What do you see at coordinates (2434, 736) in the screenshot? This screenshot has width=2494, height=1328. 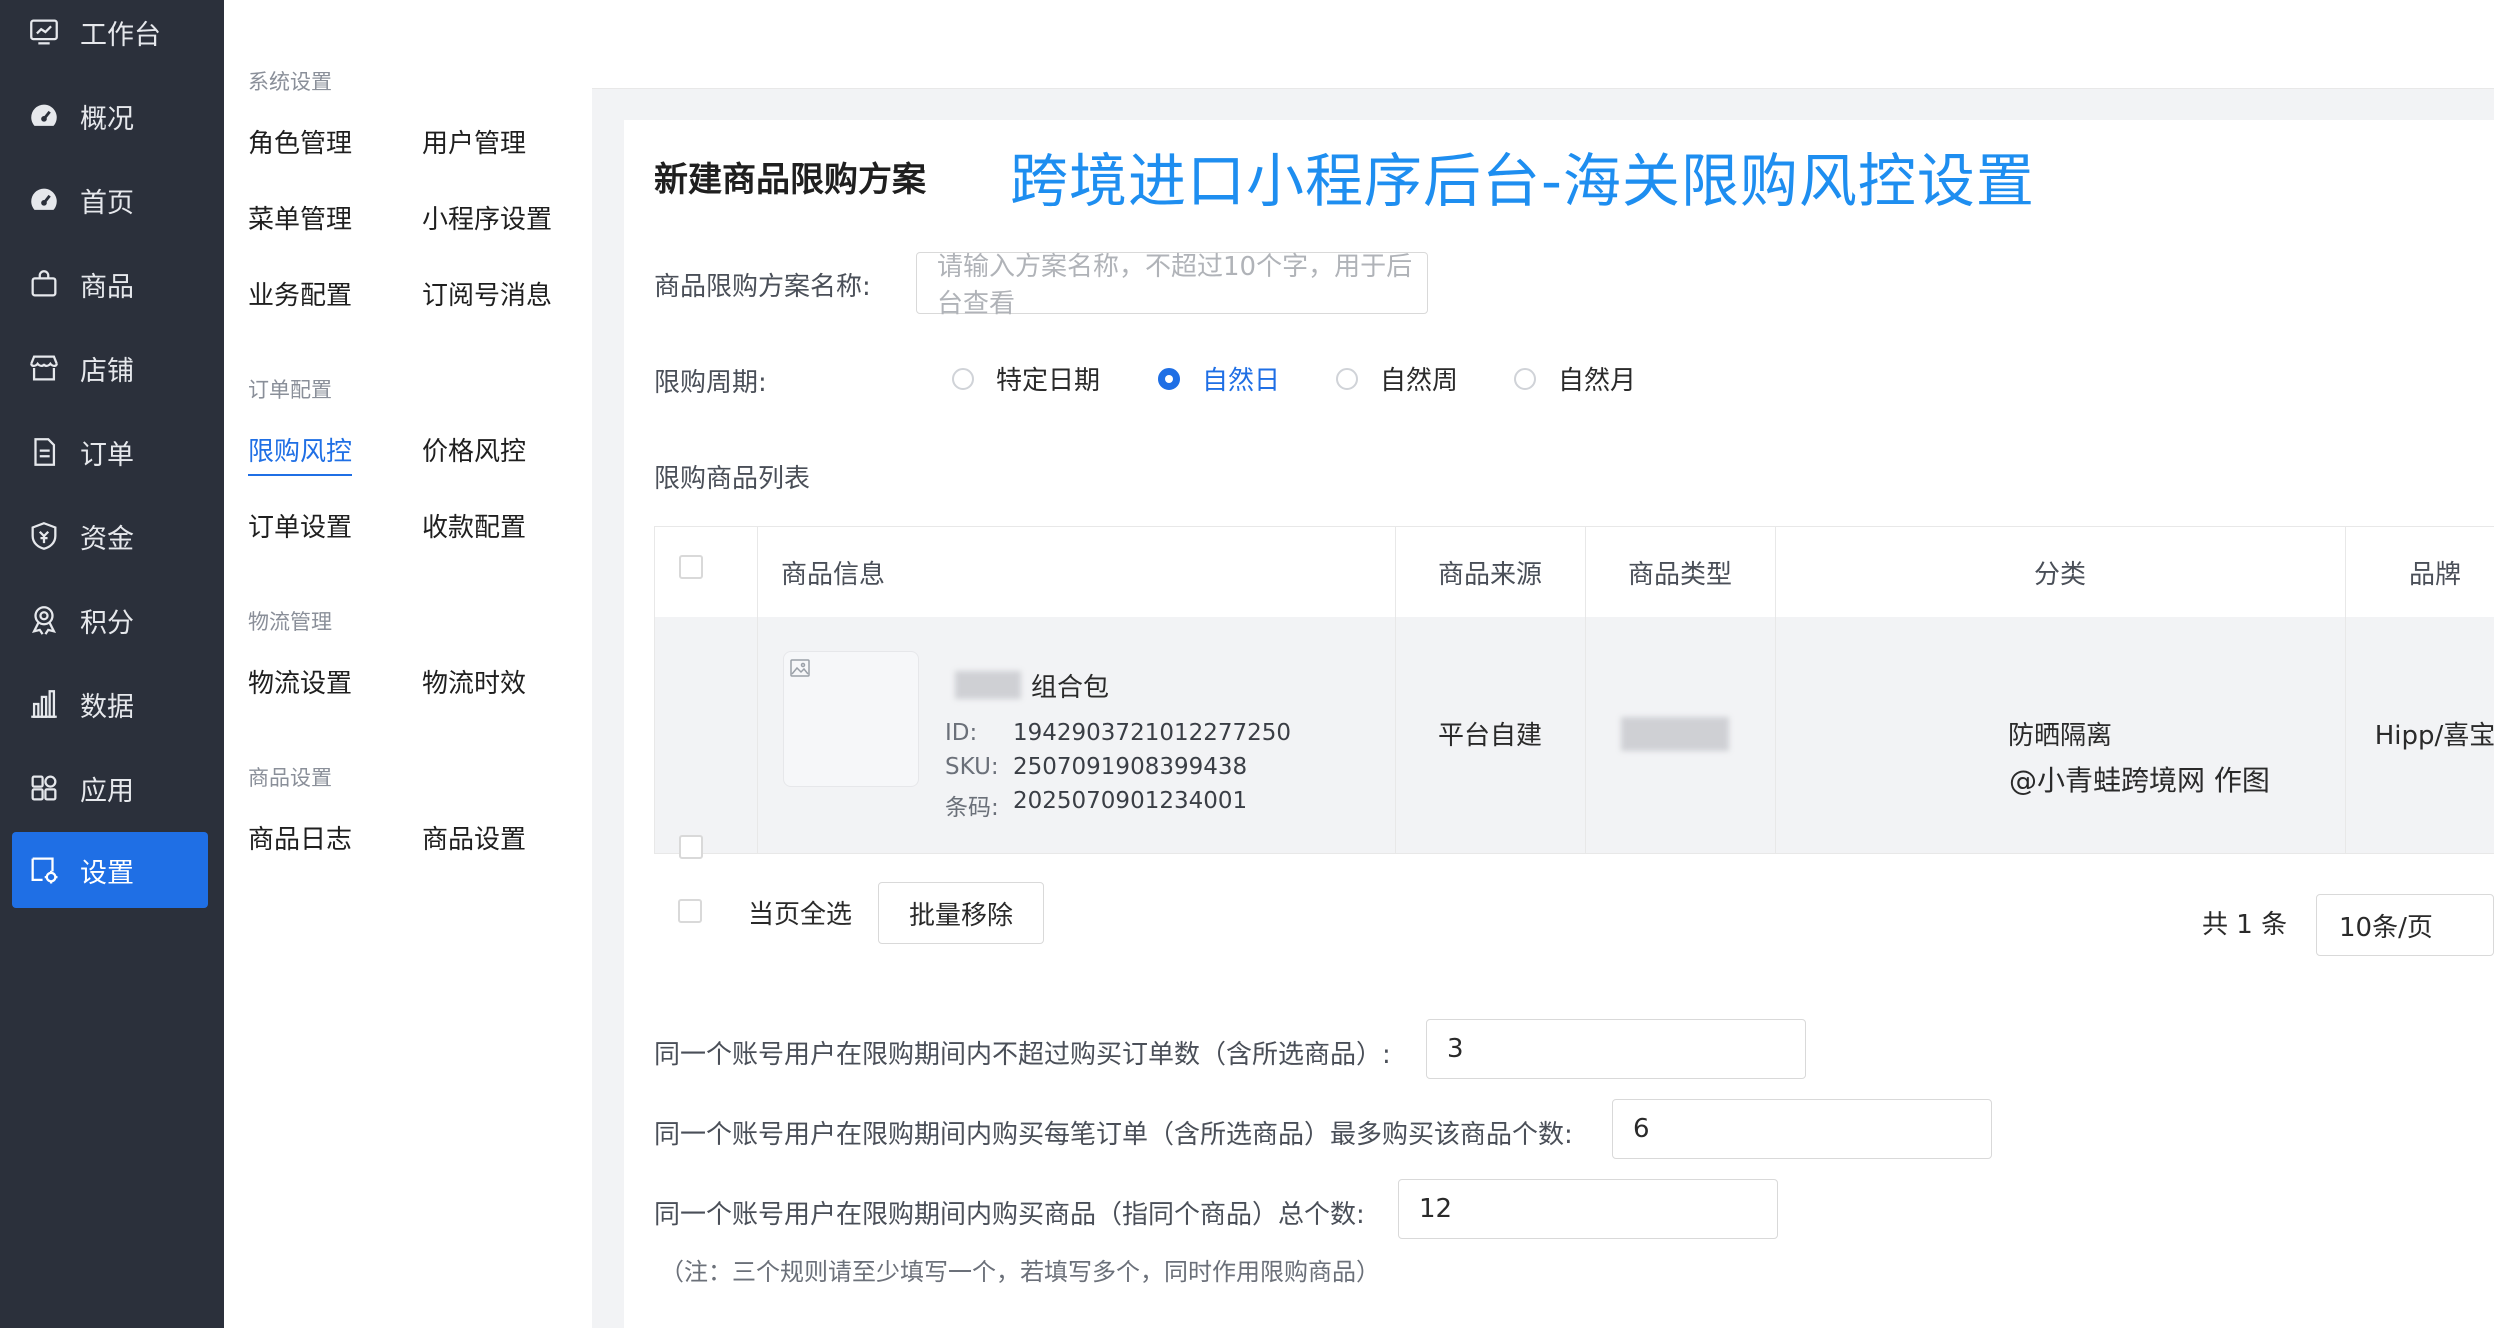 I see `product-brand: Hipp/喜宝` at bounding box center [2434, 736].